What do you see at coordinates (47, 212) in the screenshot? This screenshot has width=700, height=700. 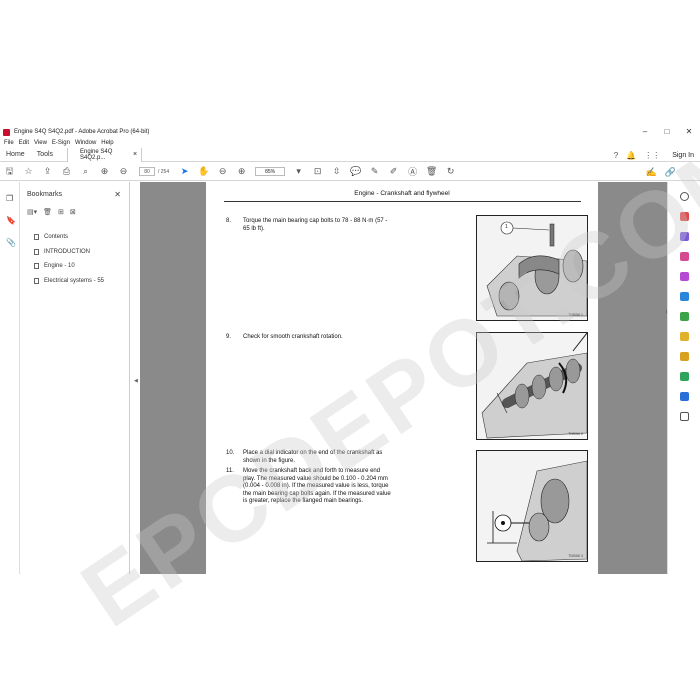 I see `delete-bookmark-icon: 🗑` at bounding box center [47, 212].